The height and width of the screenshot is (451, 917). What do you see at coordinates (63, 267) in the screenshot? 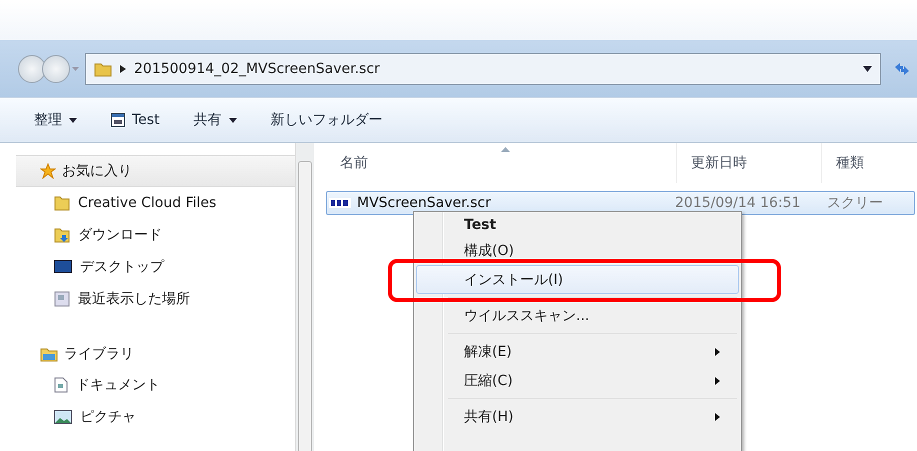
I see `monitor-icon` at bounding box center [63, 267].